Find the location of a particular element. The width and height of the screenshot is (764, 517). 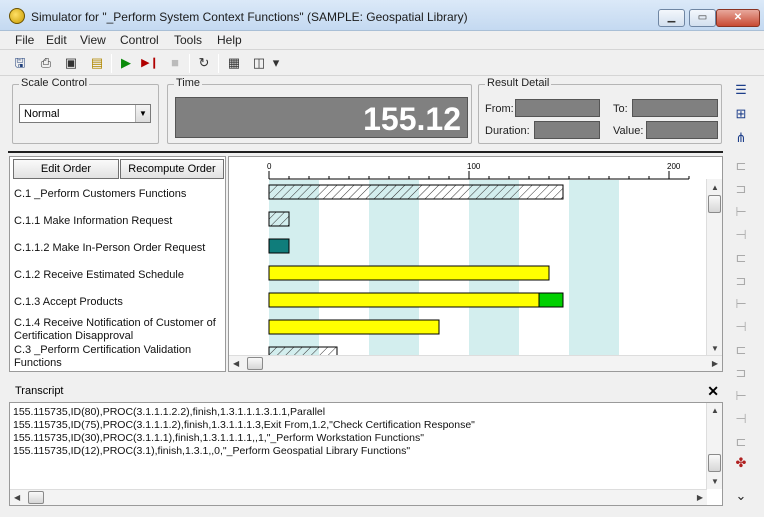

chevron-down-icon: ▼ is located at coordinates (142, 113).